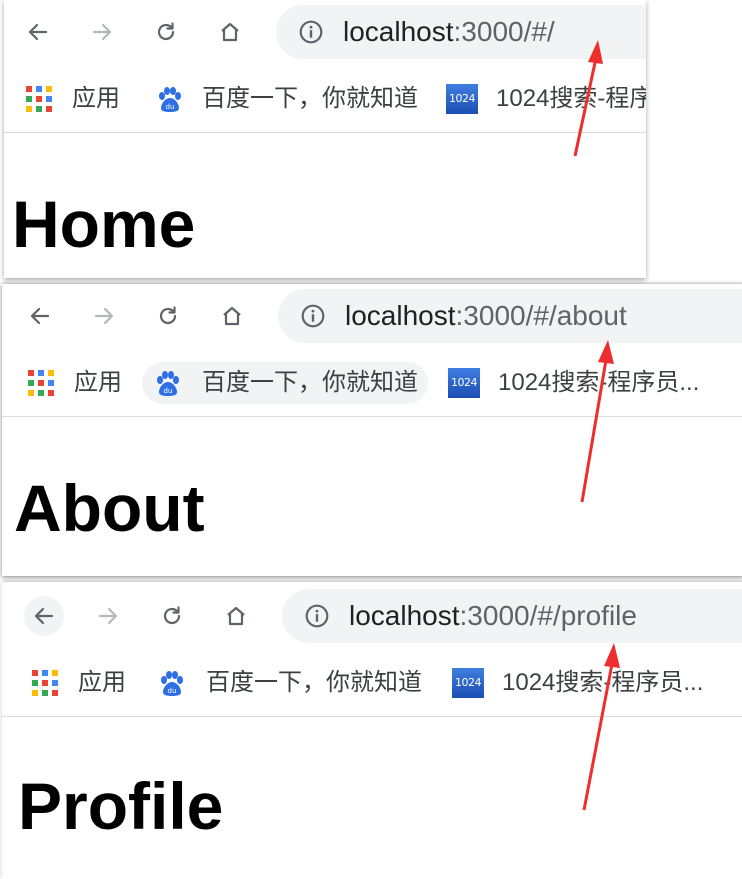 This screenshot has width=742, height=879. I want to click on annotation-arrow-profile, so click(601, 727).